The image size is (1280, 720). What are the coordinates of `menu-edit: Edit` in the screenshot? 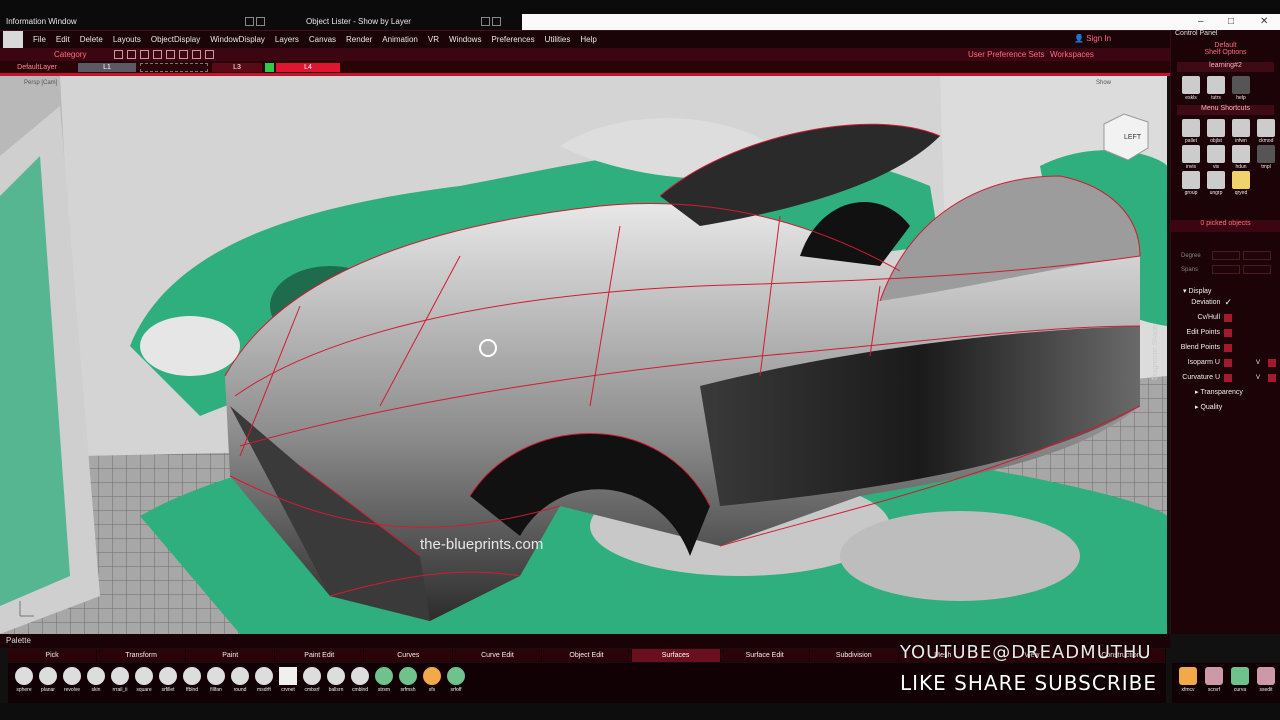 It's located at (63, 39).